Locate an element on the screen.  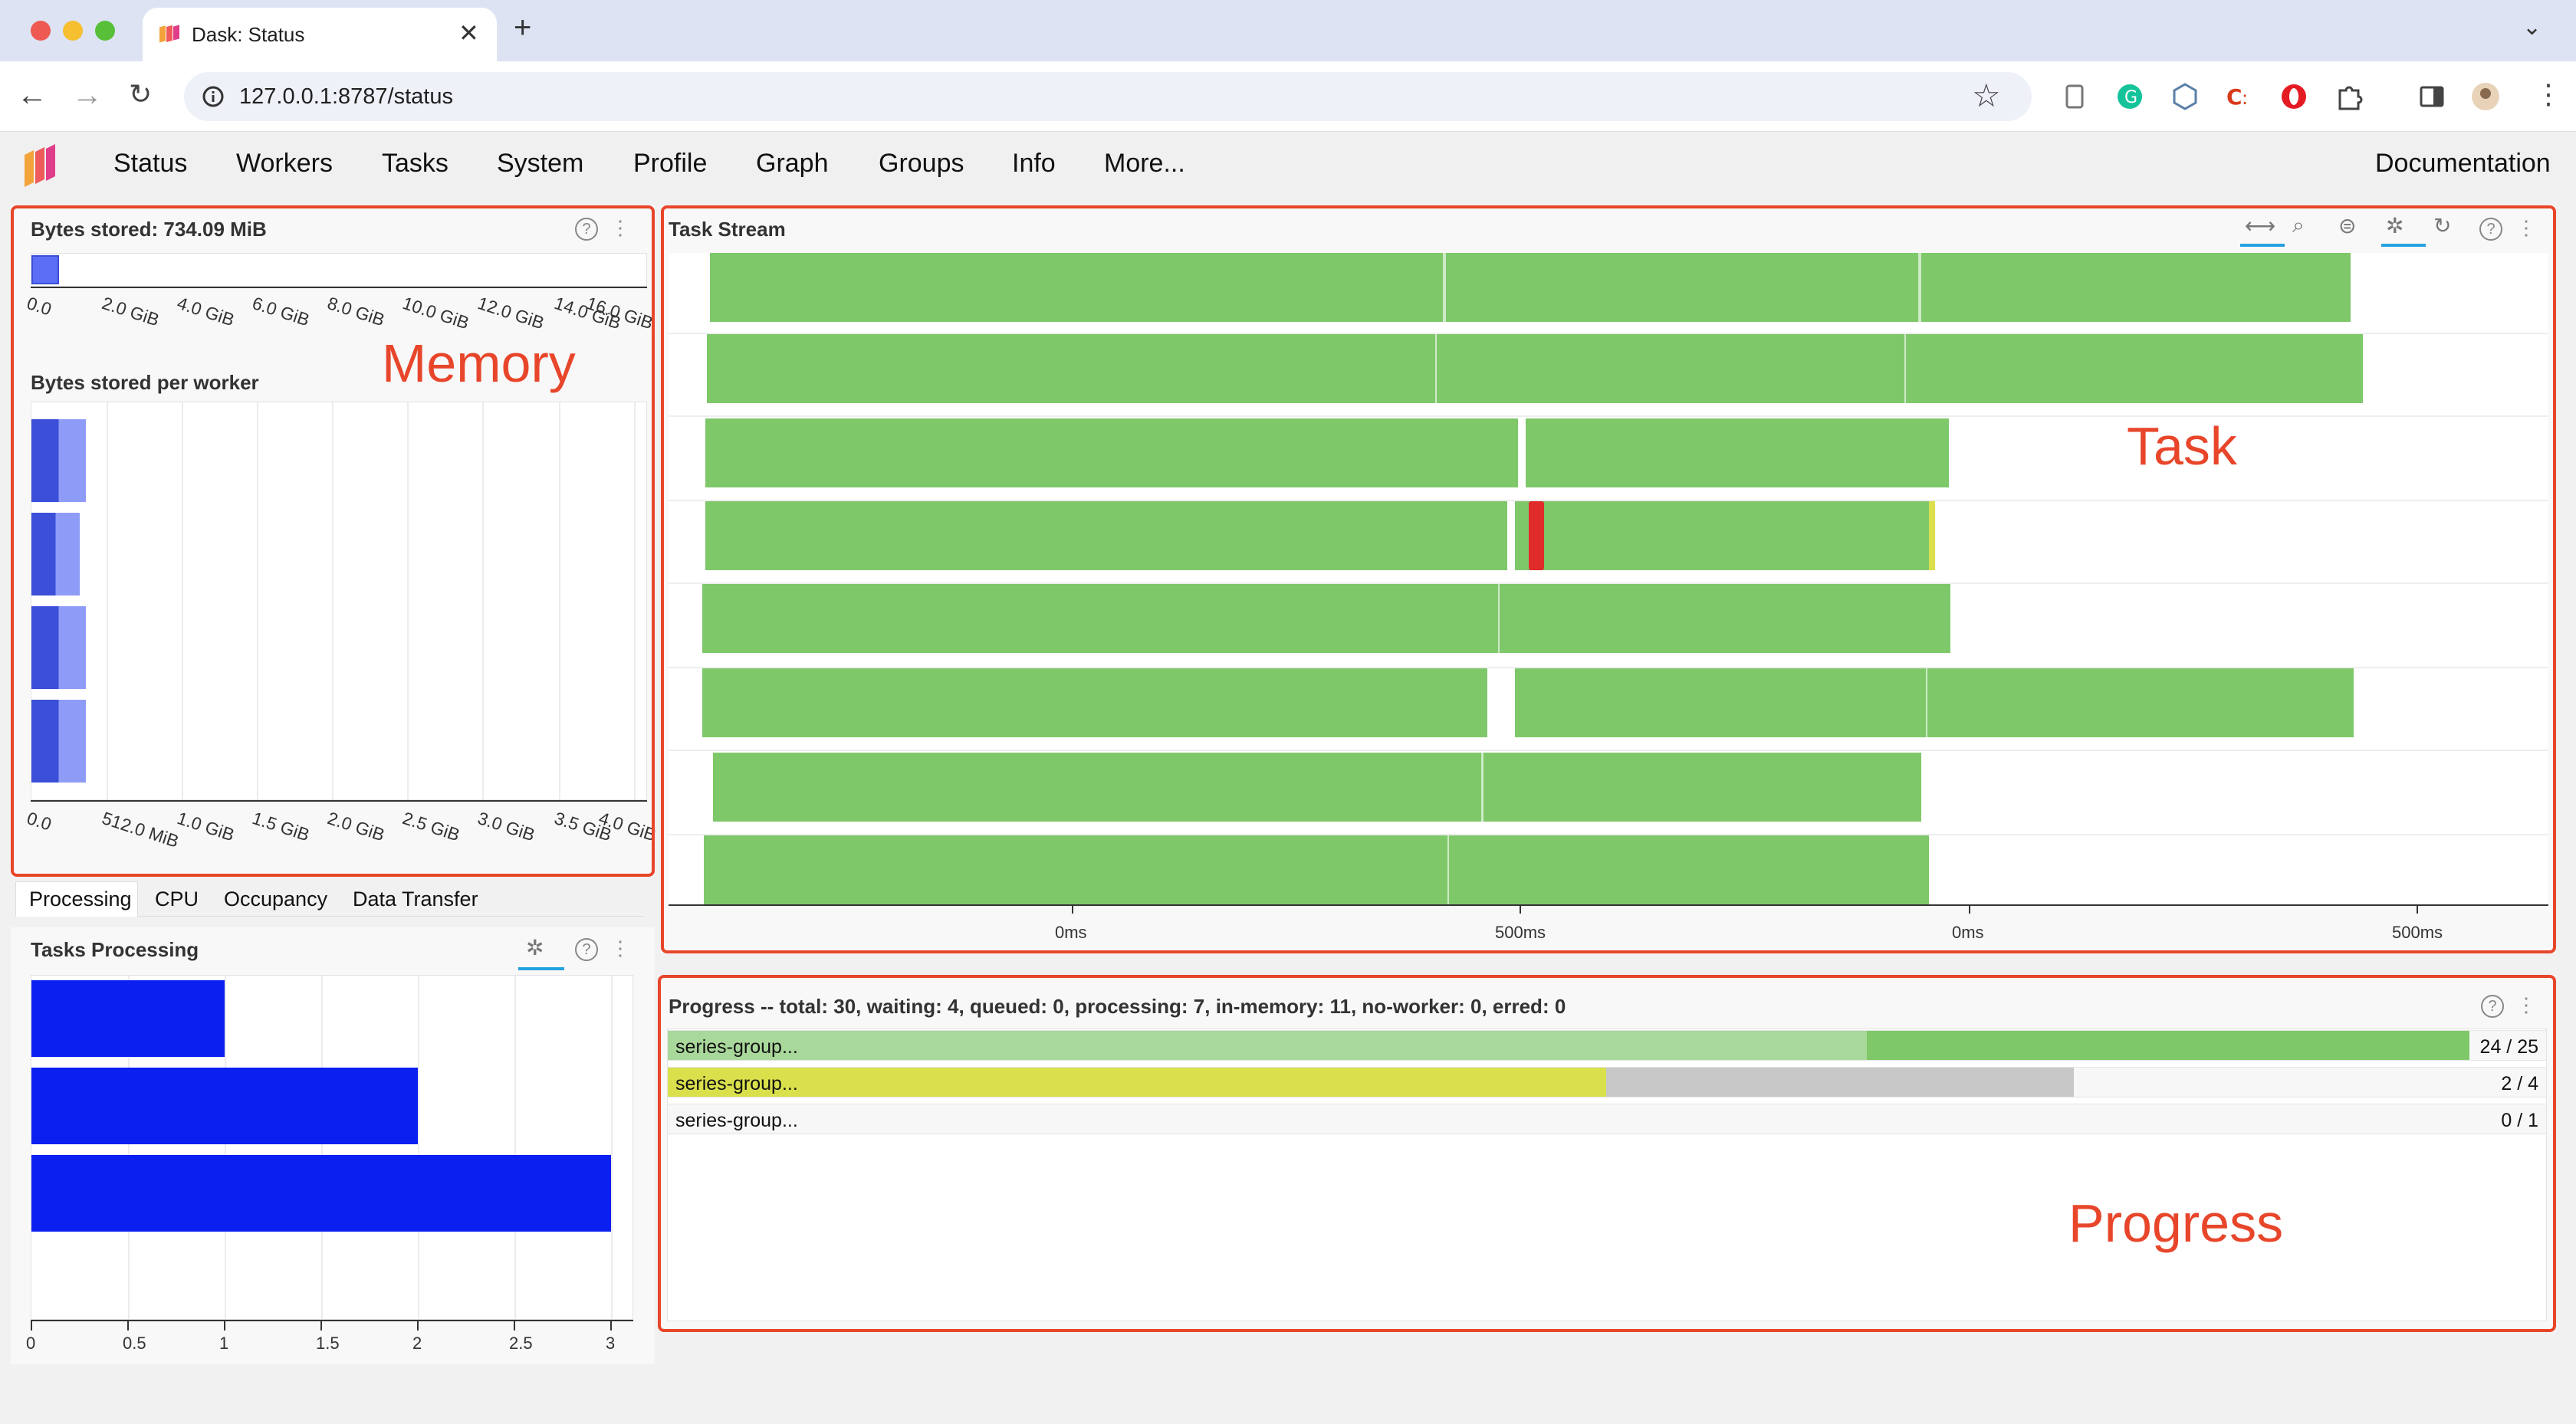
grammarly-extension-icon: G is located at coordinates (2130, 96).